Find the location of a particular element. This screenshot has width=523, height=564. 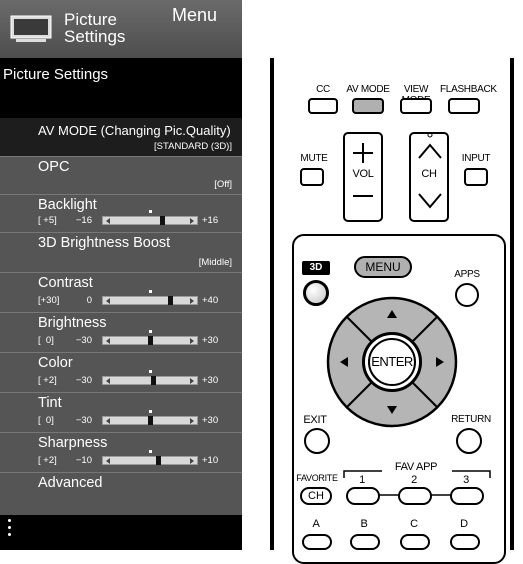

b-button is located at coordinates (365, 542).